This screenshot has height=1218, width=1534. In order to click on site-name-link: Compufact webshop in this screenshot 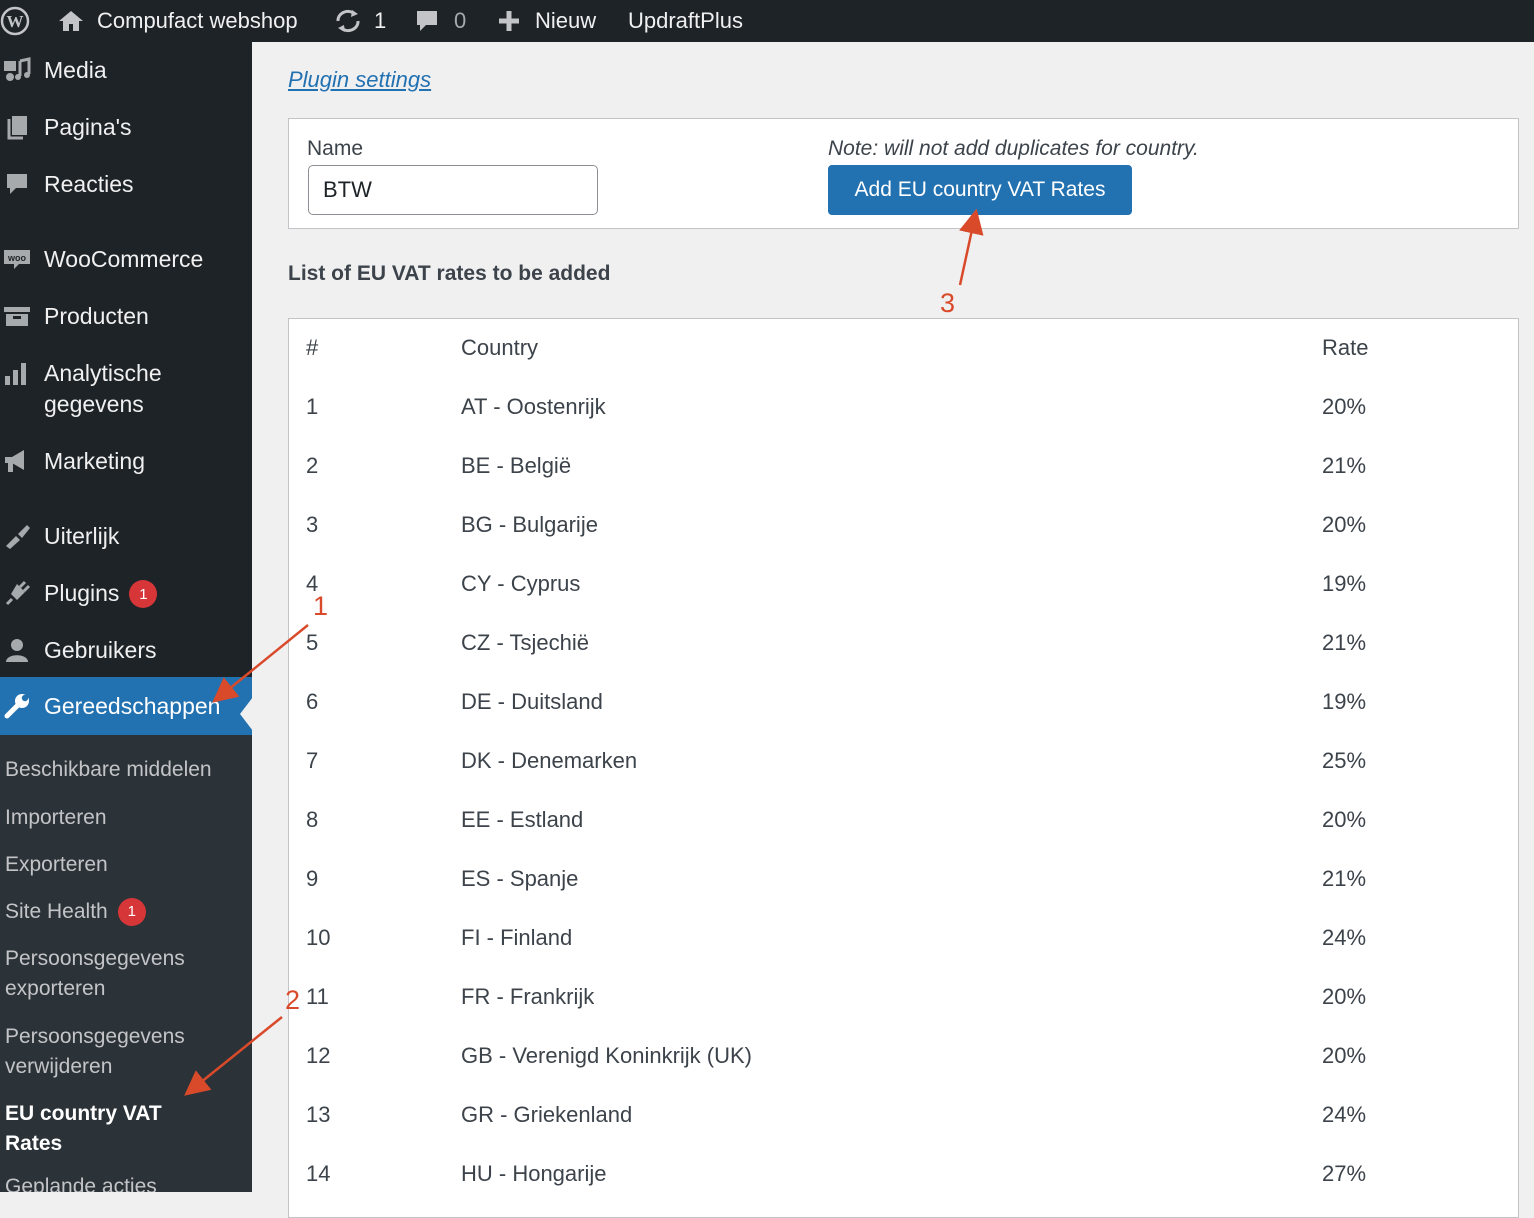, I will do `click(178, 21)`.